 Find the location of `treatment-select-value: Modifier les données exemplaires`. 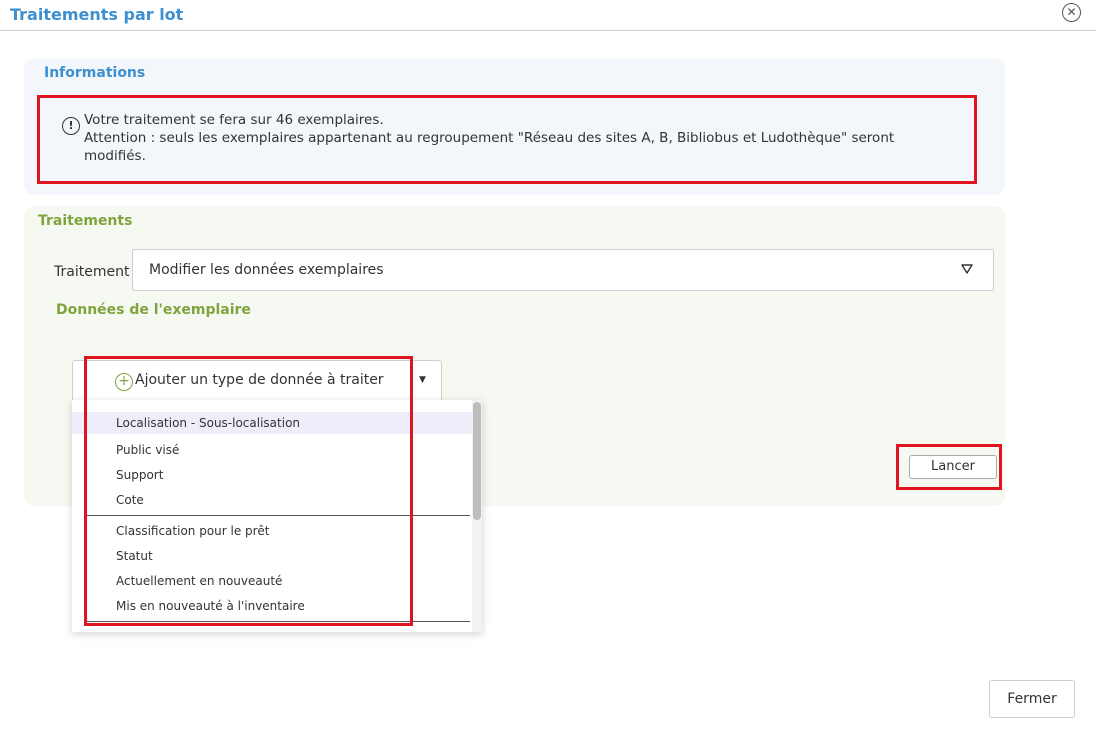

treatment-select-value: Modifier les données exemplaires is located at coordinates (266, 270).